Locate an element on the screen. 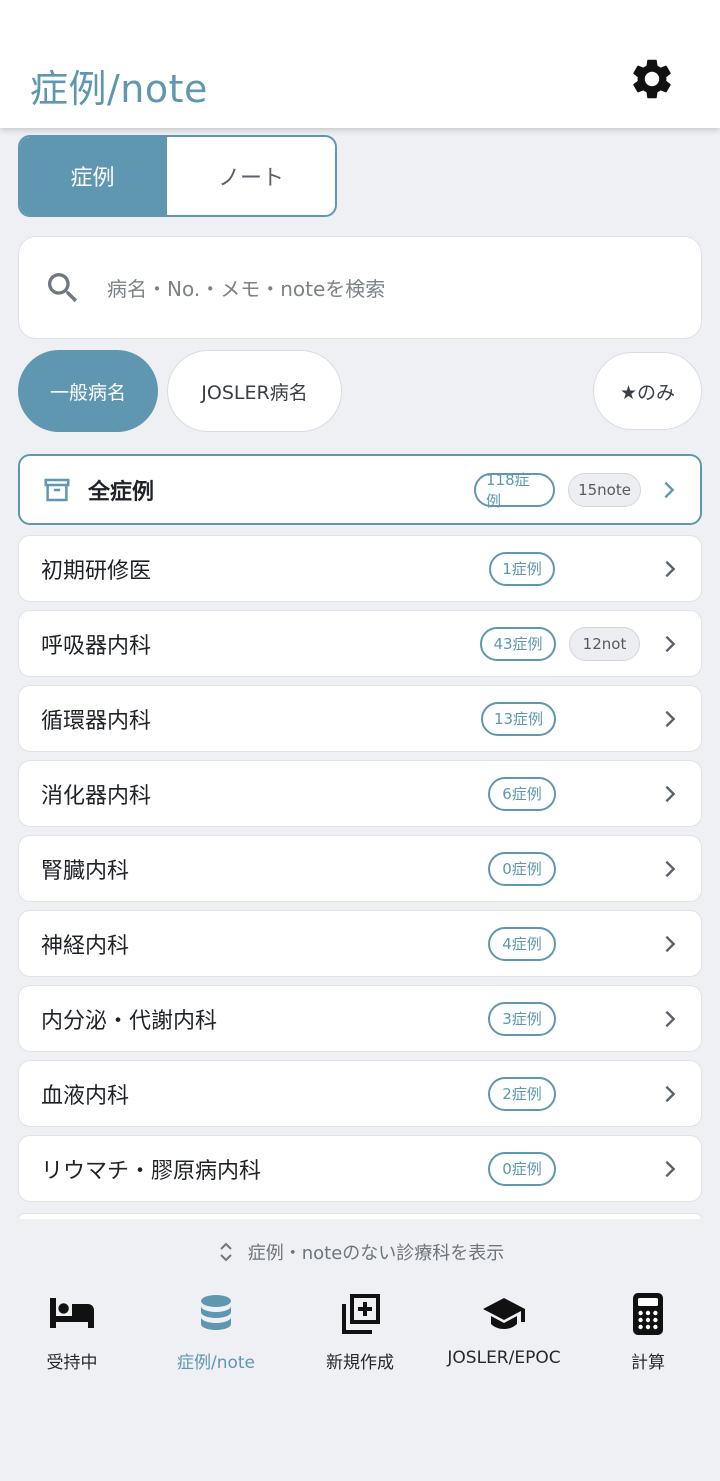 Image resolution: width=720 pixels, height=1481 pixels. nav-label: JOSLER/EPOC is located at coordinates (504, 1358).